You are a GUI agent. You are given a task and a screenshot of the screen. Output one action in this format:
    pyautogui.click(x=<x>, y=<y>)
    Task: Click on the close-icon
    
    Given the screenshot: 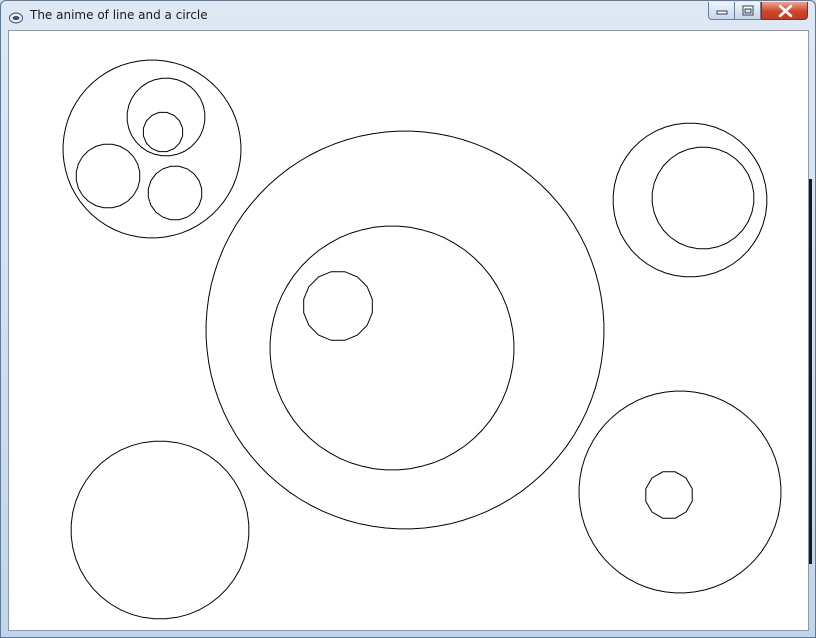 What is the action you would take?
    pyautogui.click(x=785, y=11)
    